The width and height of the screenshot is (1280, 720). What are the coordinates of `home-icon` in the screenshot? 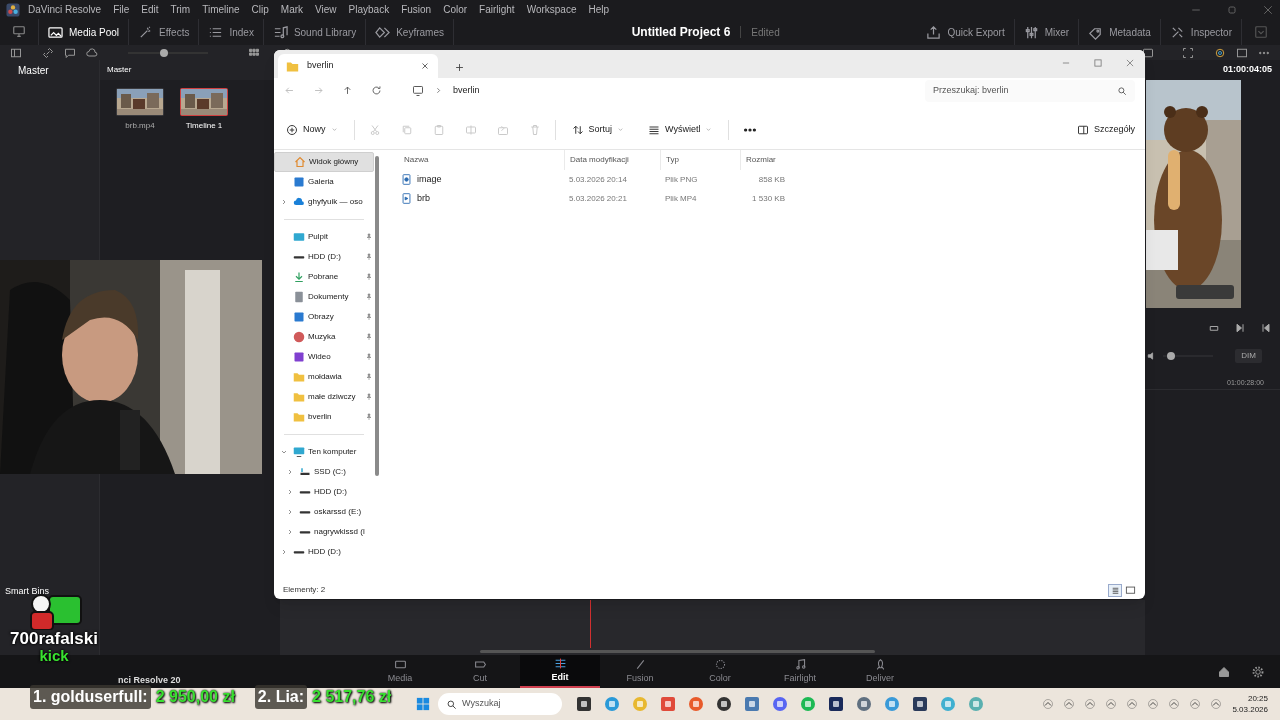 It's located at (1224, 671).